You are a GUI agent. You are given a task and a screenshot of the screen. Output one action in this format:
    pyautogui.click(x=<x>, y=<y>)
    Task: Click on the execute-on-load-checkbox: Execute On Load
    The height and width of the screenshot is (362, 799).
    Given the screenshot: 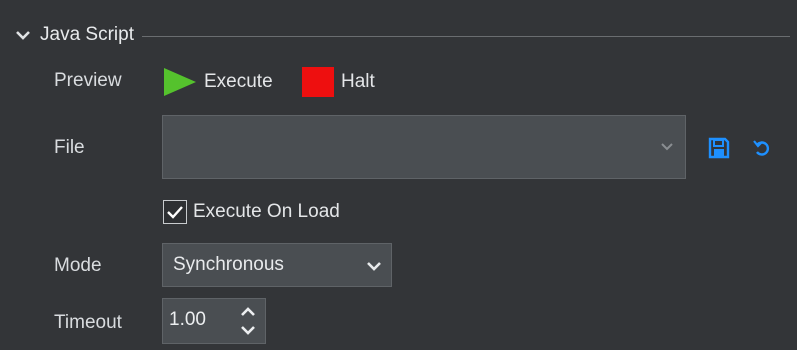 What is the action you would take?
    pyautogui.click(x=251, y=212)
    